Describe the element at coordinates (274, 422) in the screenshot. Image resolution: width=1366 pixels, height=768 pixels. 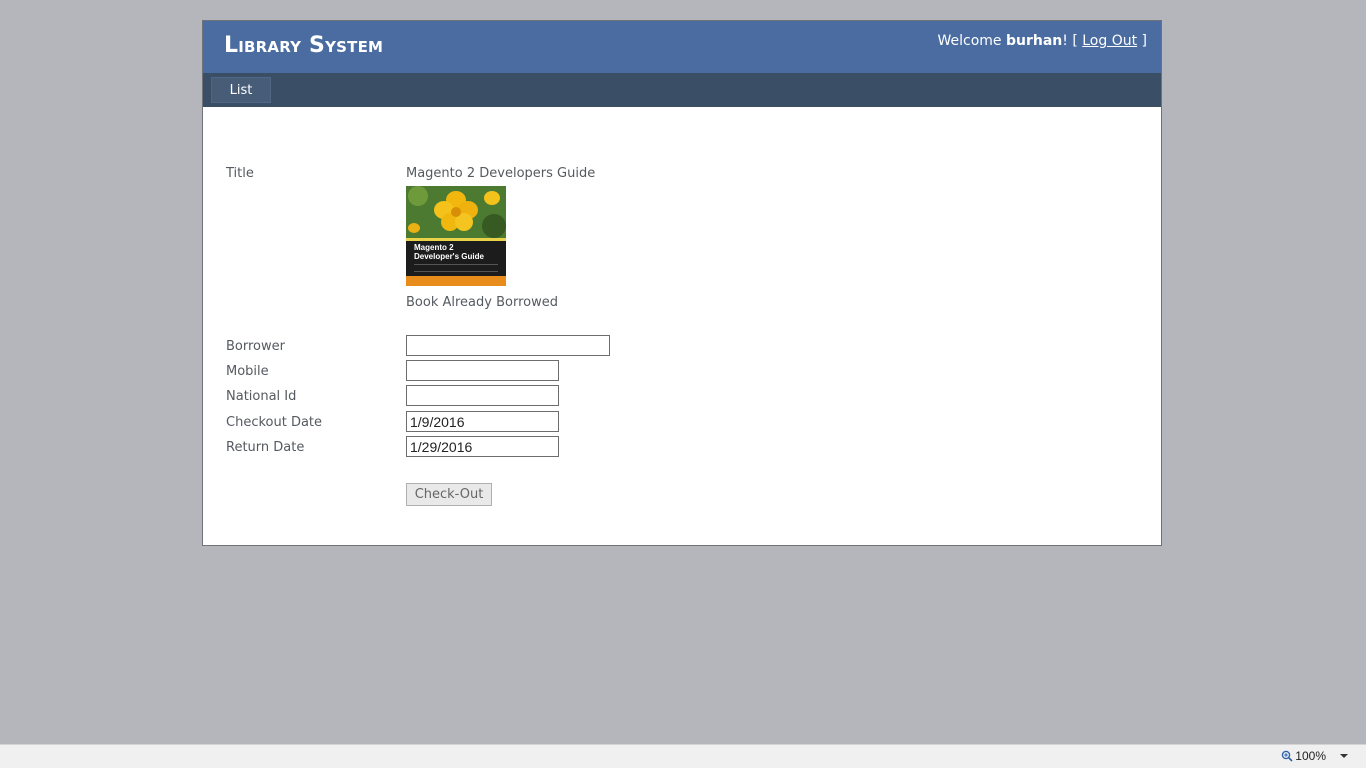
I see `checkout-date-label: Checkout Date` at that location.